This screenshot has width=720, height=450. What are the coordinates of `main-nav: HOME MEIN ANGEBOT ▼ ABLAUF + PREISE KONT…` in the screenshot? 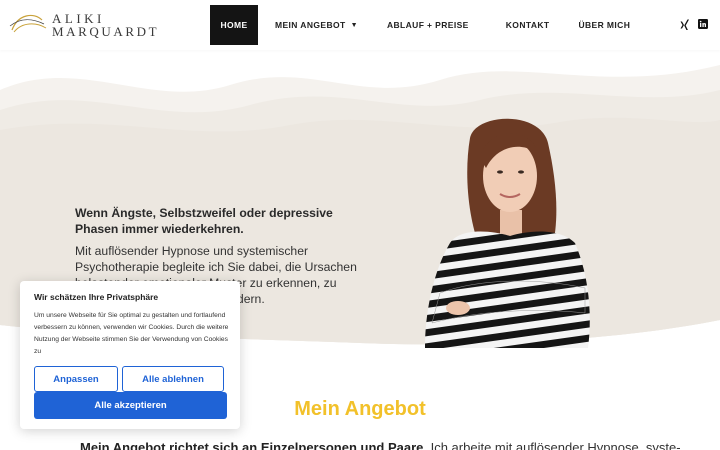 It's located at (420, 25).